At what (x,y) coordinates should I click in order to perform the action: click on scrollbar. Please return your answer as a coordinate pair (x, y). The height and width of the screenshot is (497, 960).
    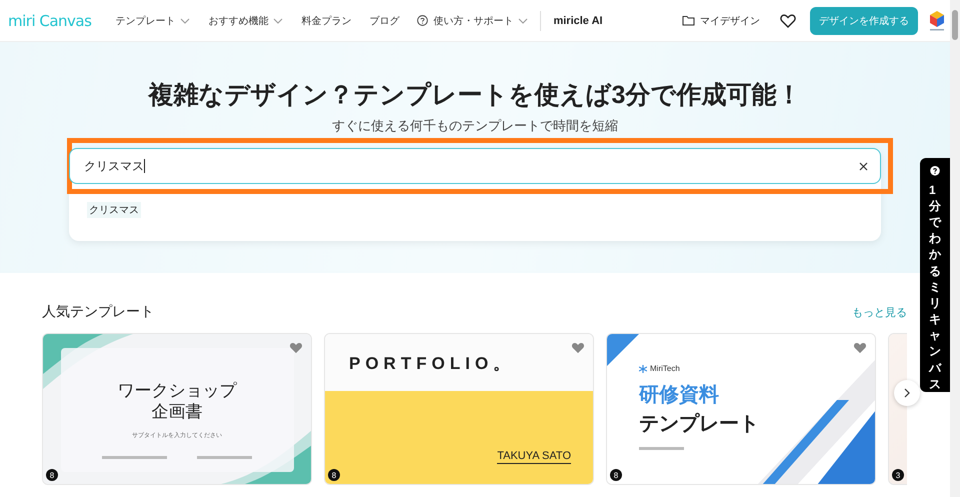
    Looking at the image, I should click on (955, 248).